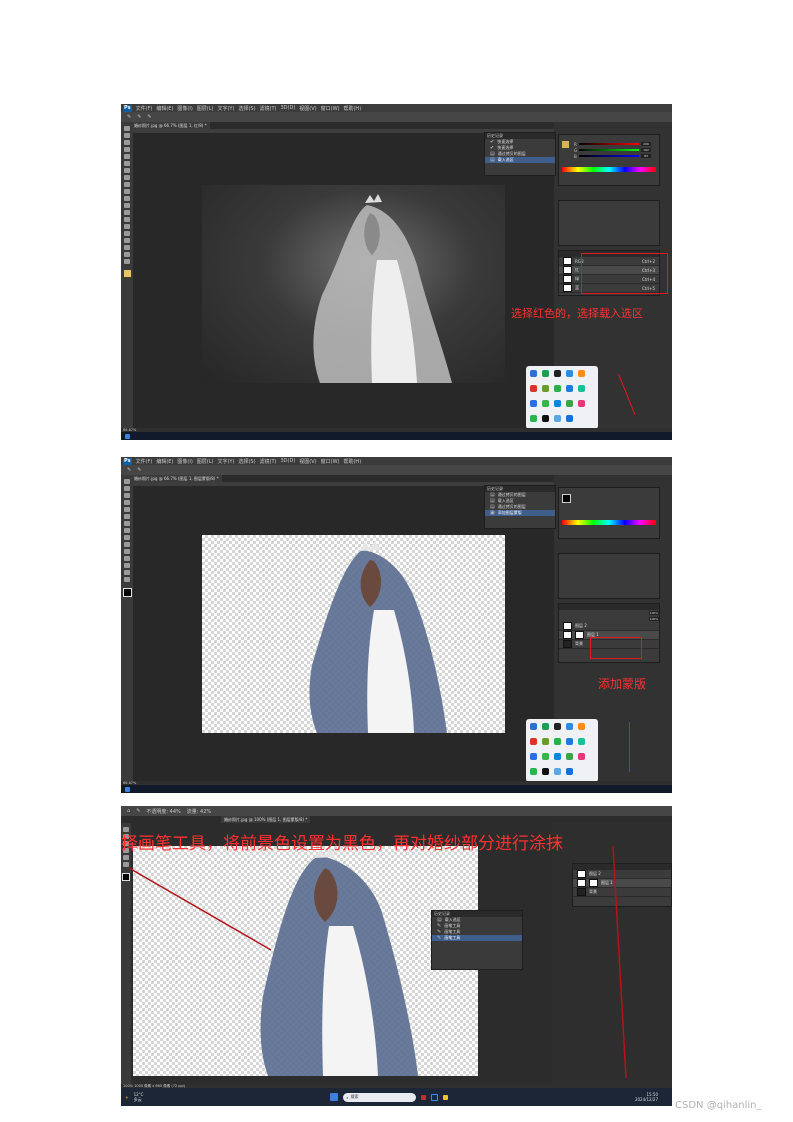 The image size is (793, 1122). Describe the element at coordinates (446, 1097) in the screenshot. I see `folder-icon` at that location.